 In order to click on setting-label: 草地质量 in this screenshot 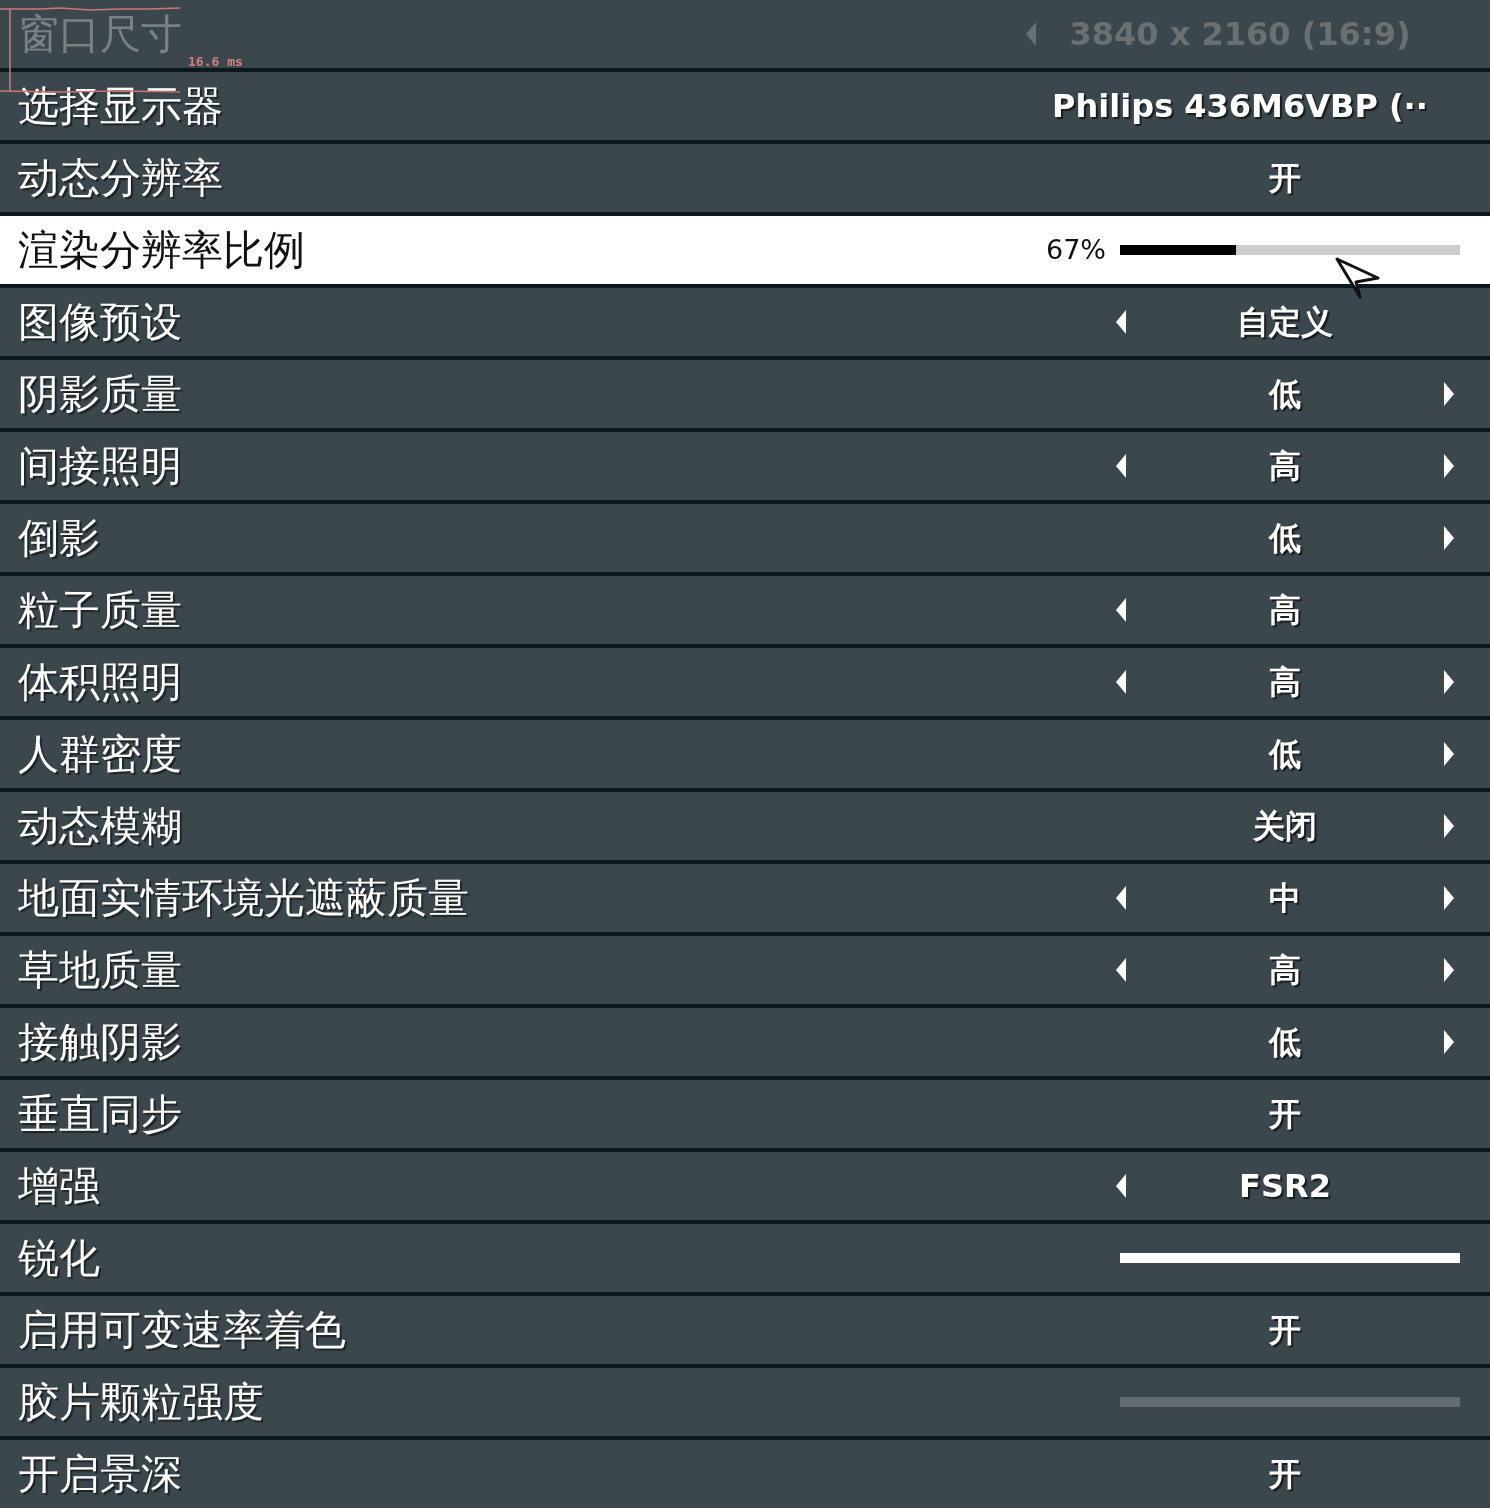, I will do `click(100, 970)`.